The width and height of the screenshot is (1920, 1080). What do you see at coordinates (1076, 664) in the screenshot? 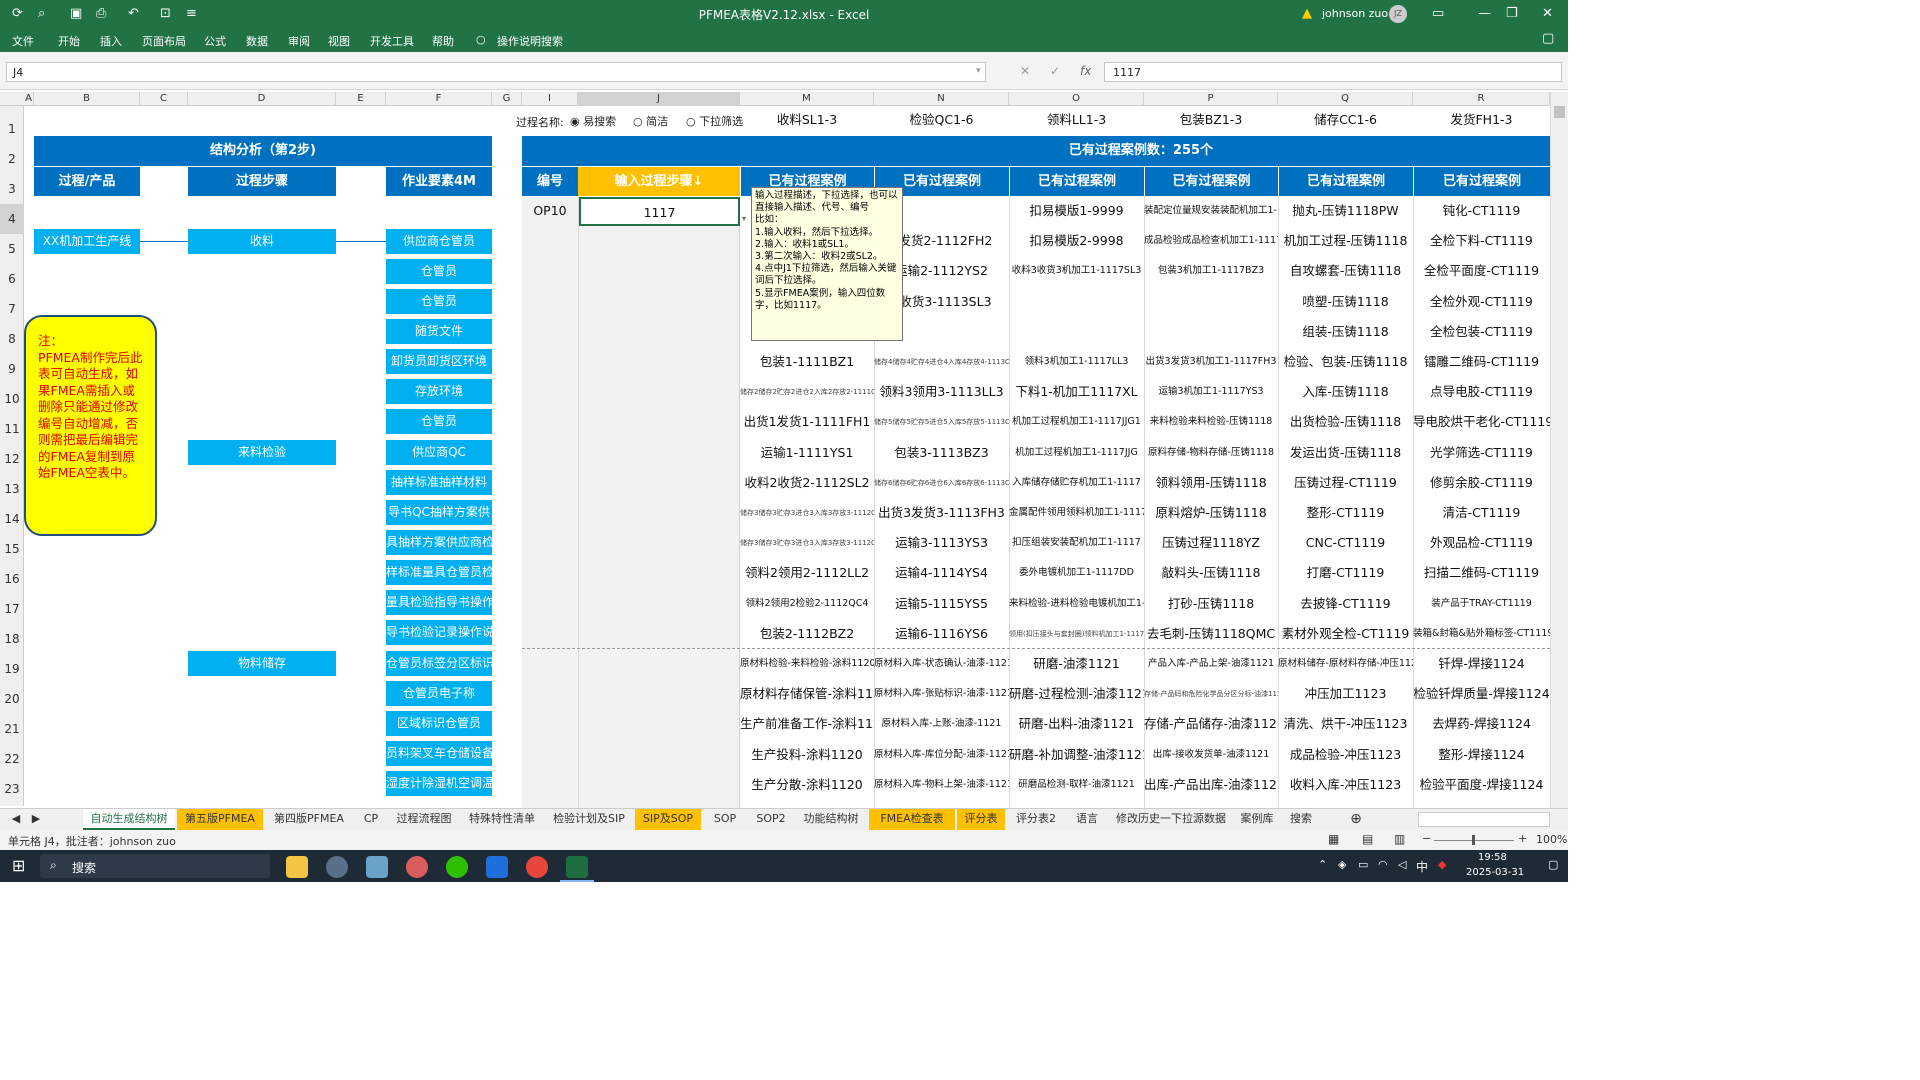
I see `case-cell: 研磨-油漆1121` at bounding box center [1076, 664].